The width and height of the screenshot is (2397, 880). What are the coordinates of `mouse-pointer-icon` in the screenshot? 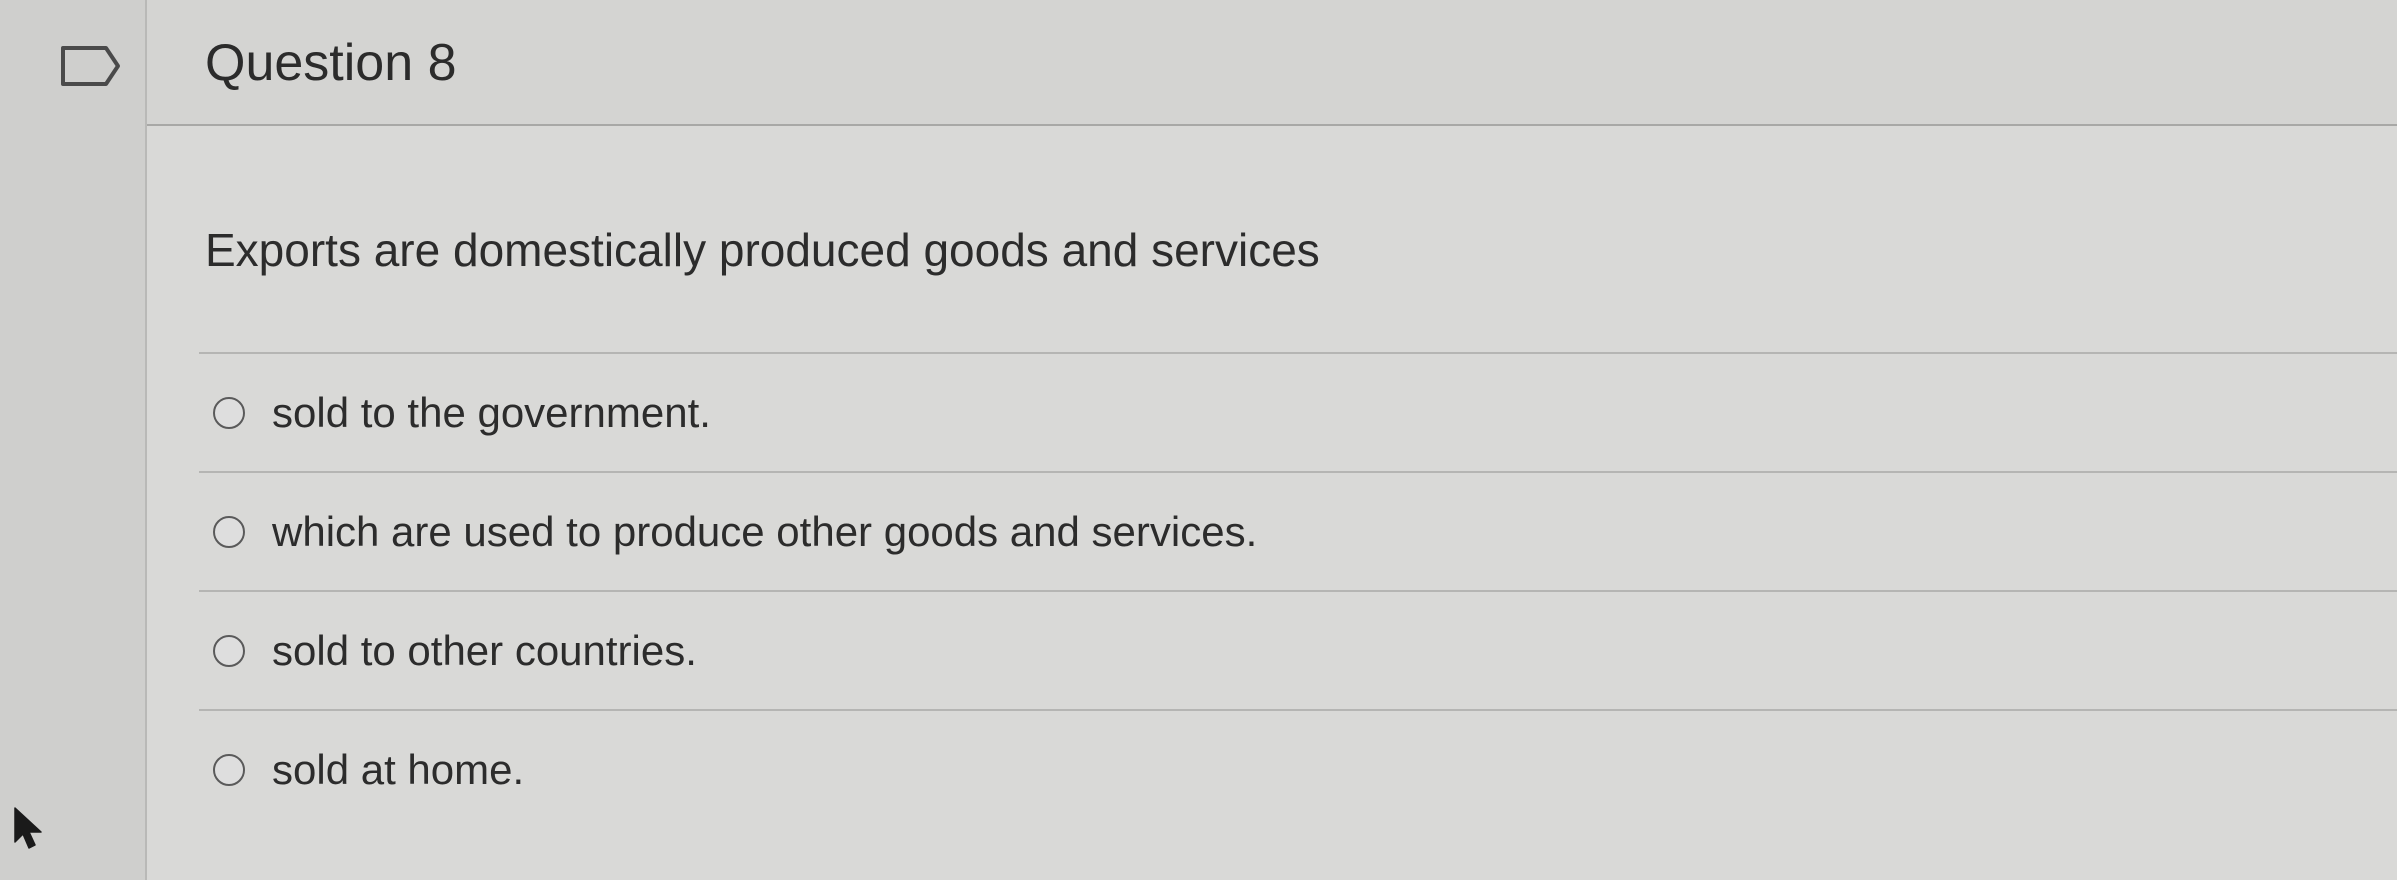 It's located at (29, 830).